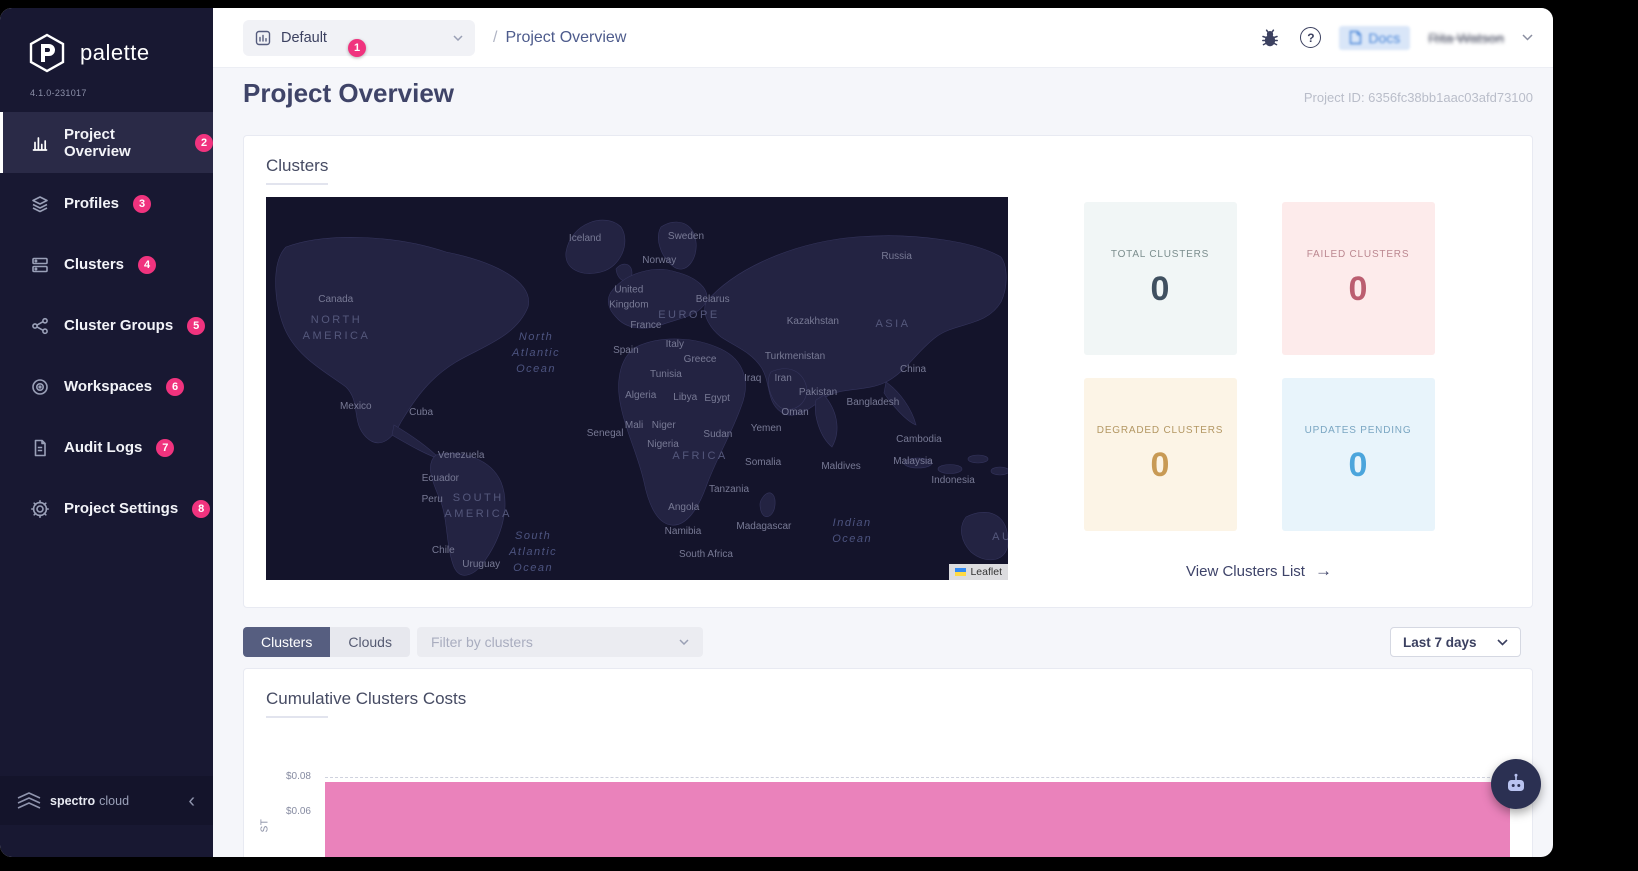 The width and height of the screenshot is (1638, 871). I want to click on nodes-icon, so click(40, 326).